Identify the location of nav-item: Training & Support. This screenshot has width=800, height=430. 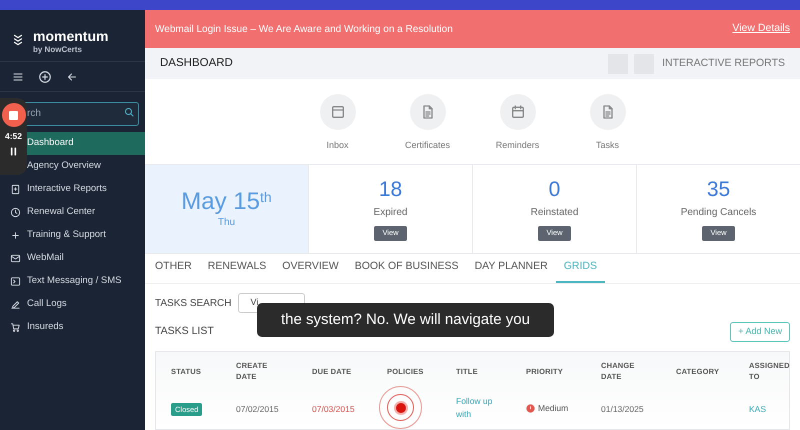
(72, 235).